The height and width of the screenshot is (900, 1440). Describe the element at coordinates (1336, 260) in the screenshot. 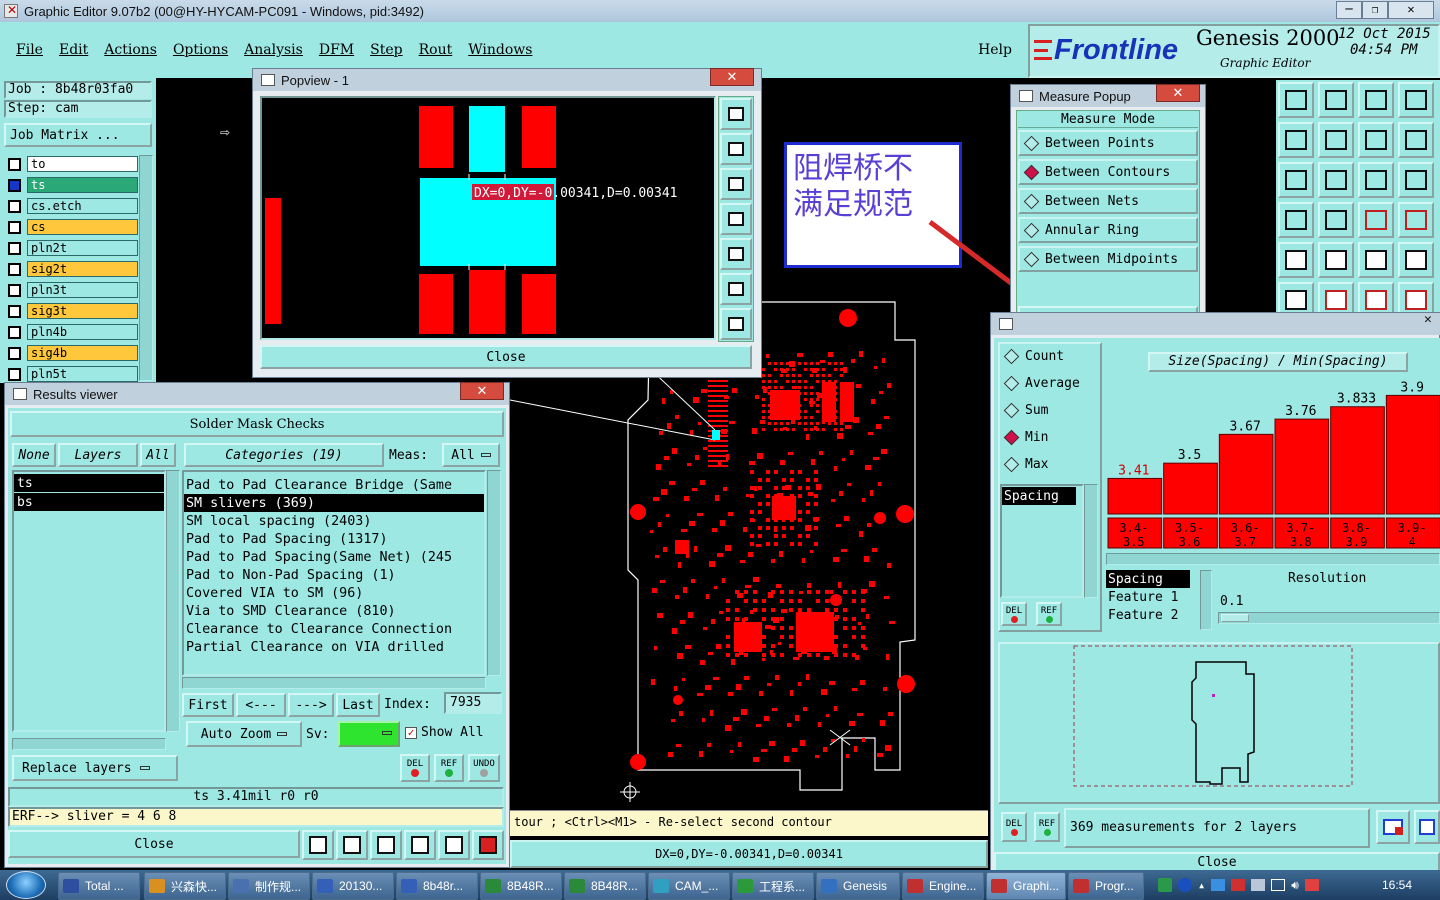

I see `shape-tool-button` at that location.